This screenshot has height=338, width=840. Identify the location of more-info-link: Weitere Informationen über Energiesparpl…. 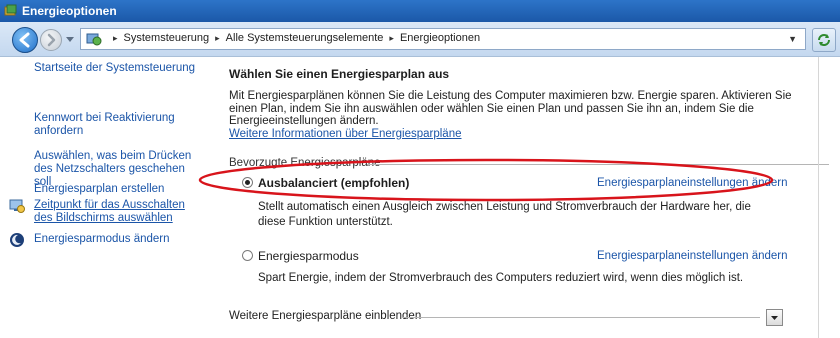
(345, 134).